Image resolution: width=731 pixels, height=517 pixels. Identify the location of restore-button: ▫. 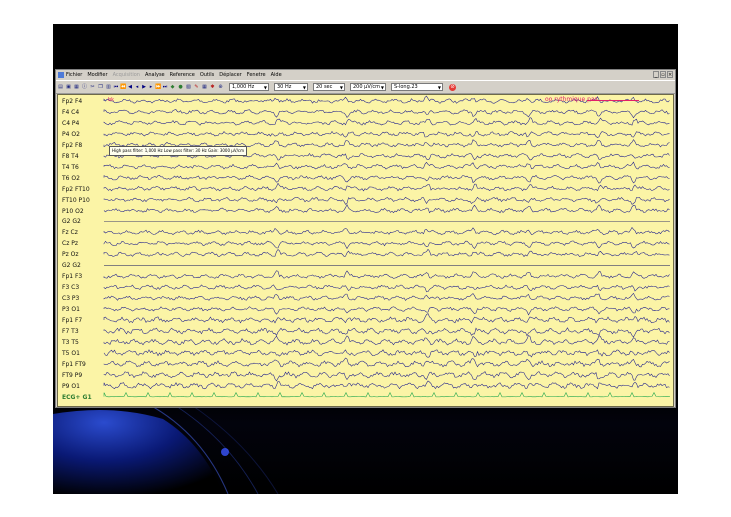
(663, 74).